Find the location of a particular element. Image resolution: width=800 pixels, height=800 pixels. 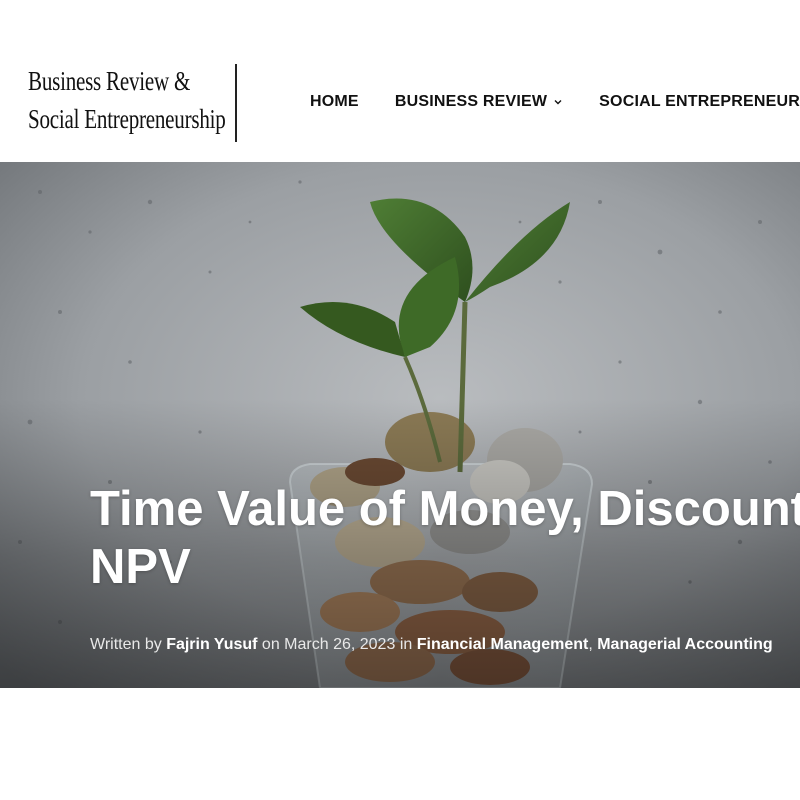

content-area is located at coordinates (400, 744).